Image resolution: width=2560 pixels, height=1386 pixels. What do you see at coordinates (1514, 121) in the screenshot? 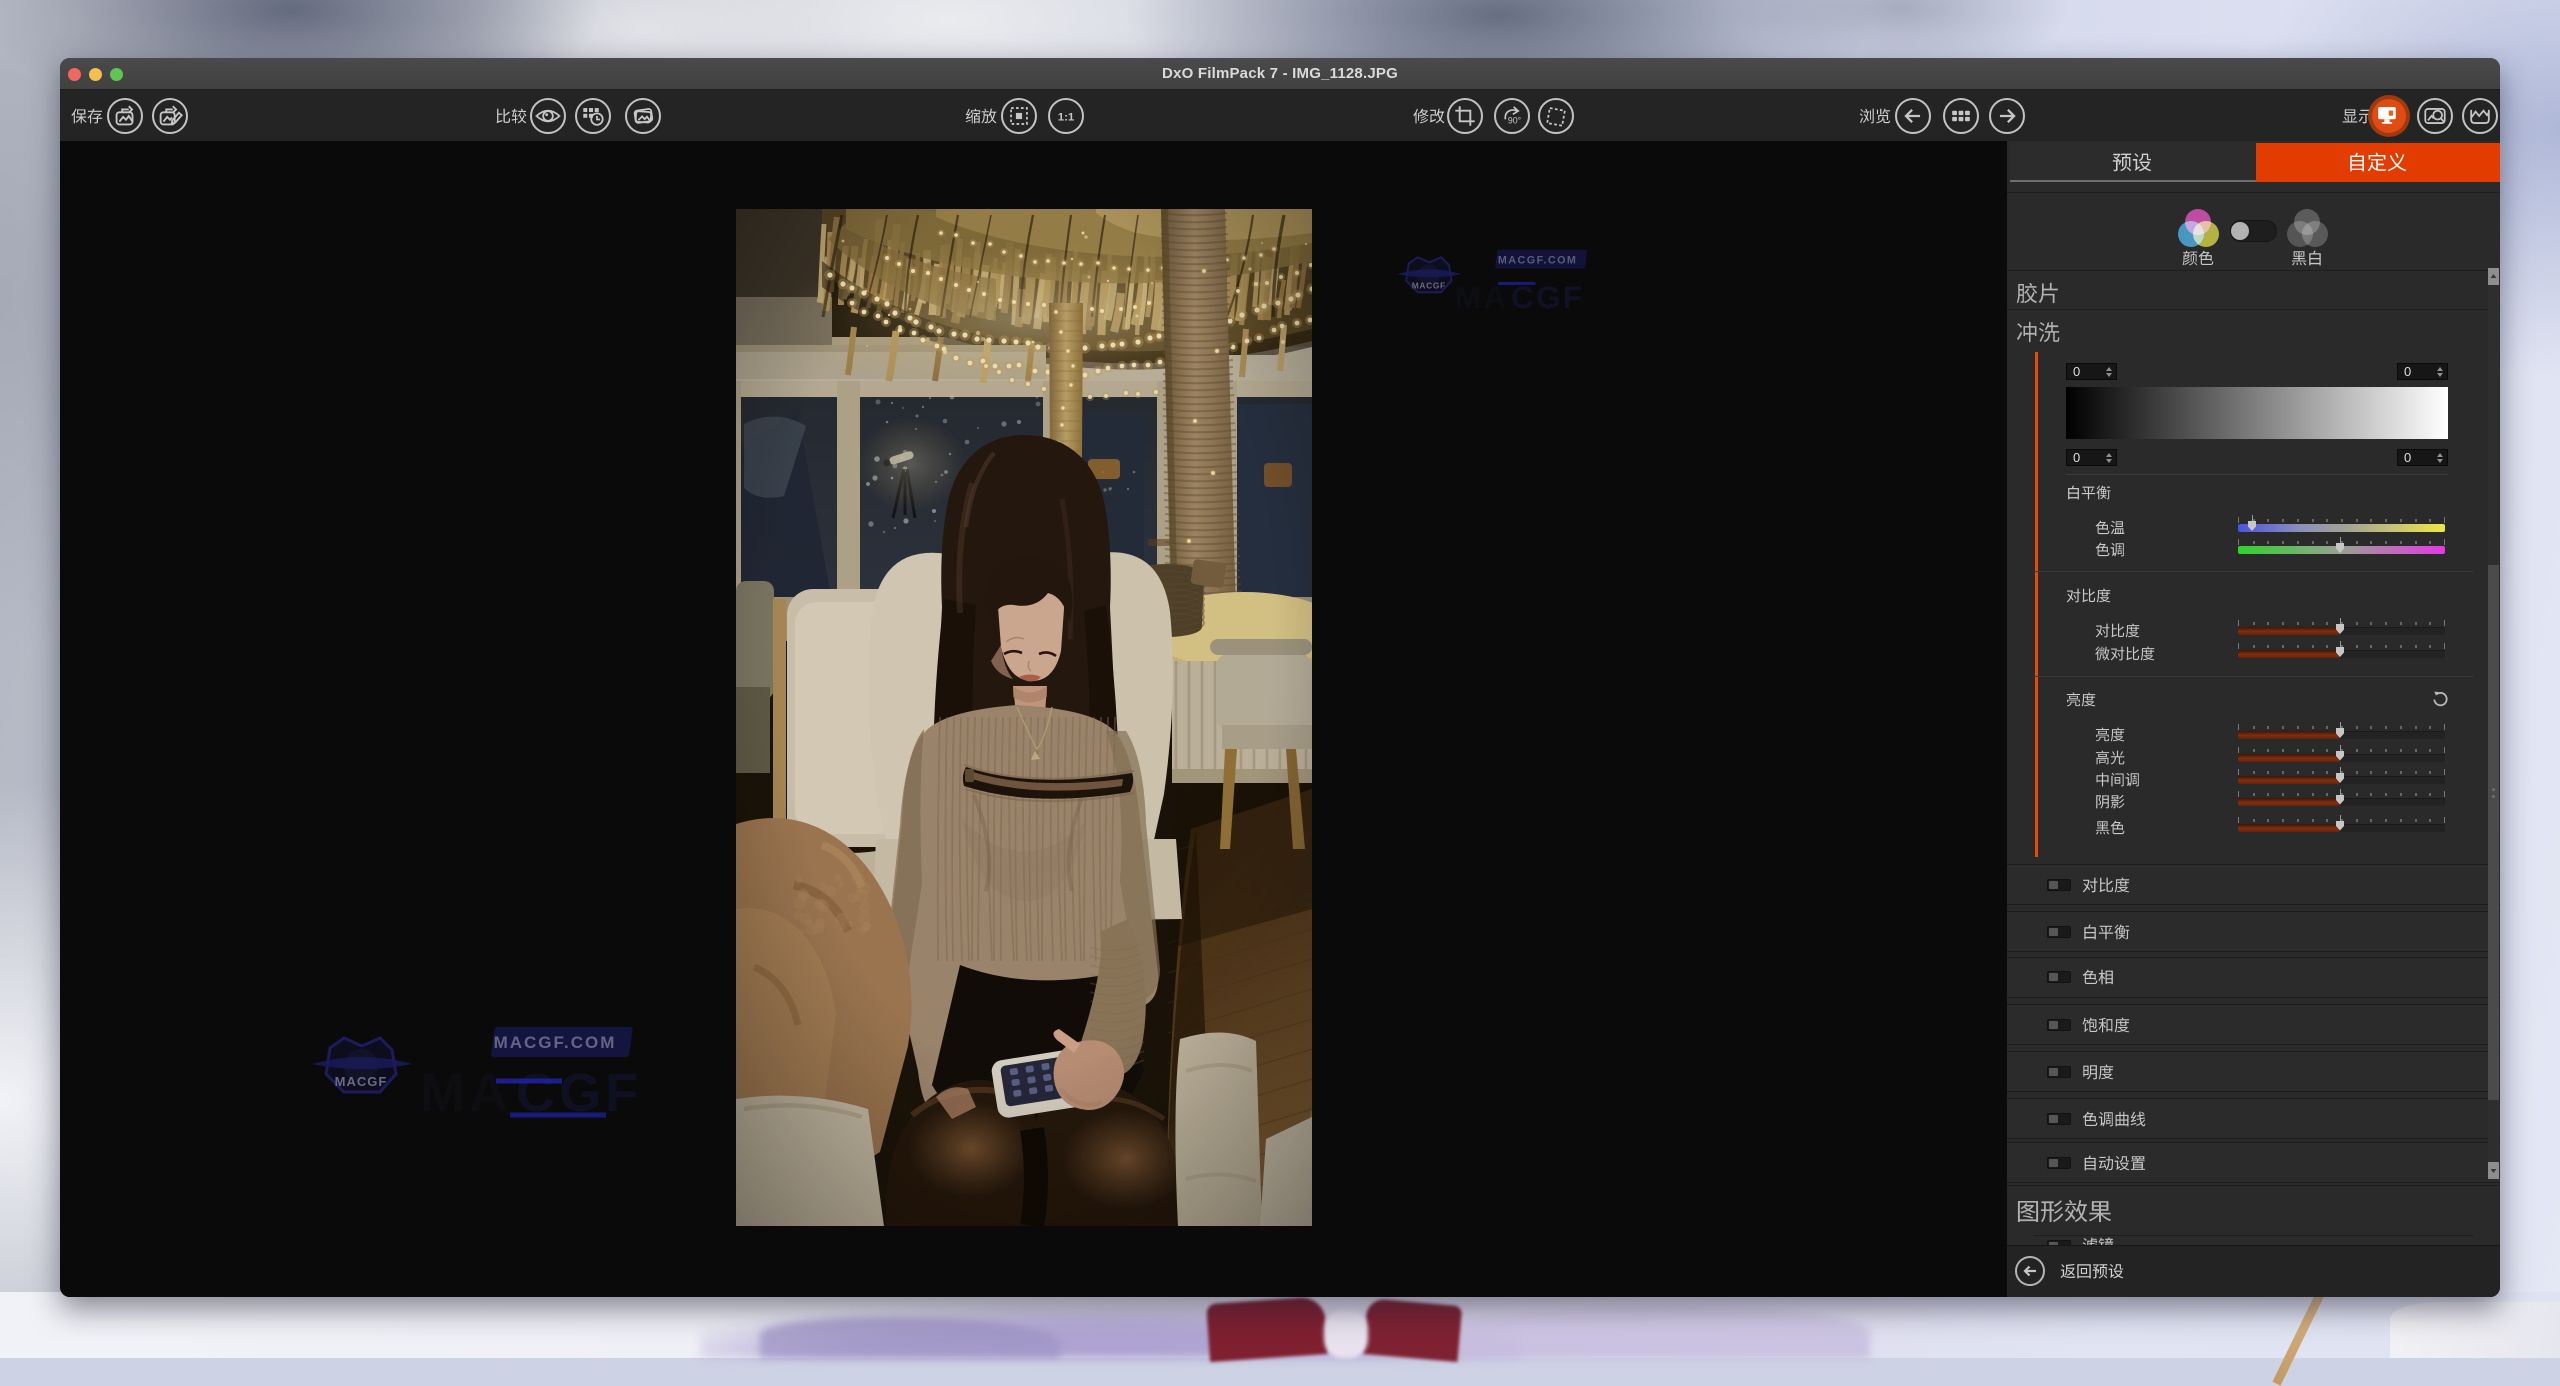
I see `svg-text: 90°` at bounding box center [1514, 121].